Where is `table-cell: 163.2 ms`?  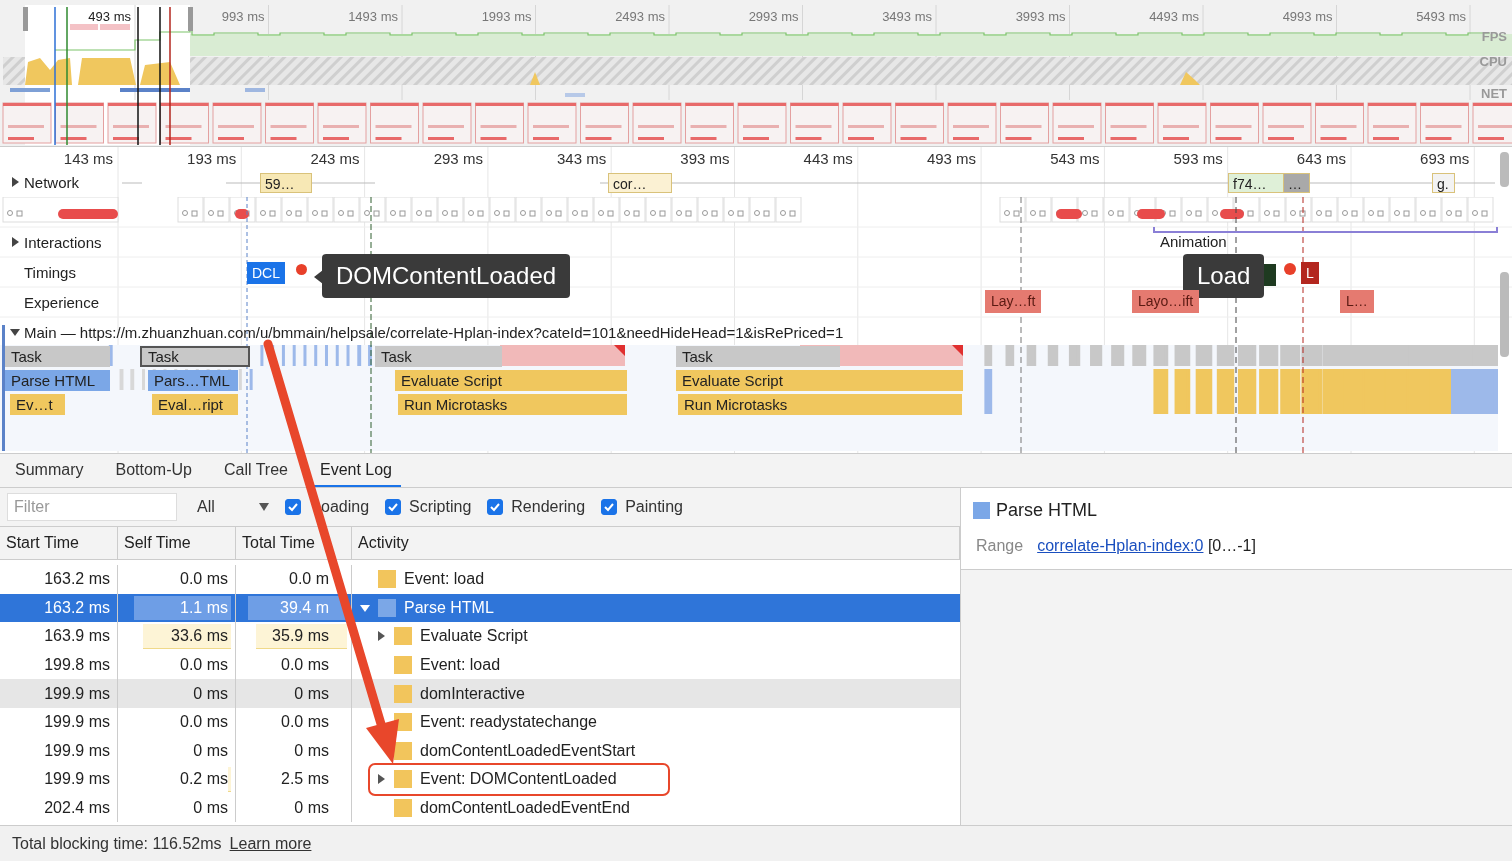
table-cell: 163.2 ms is located at coordinates (59, 608).